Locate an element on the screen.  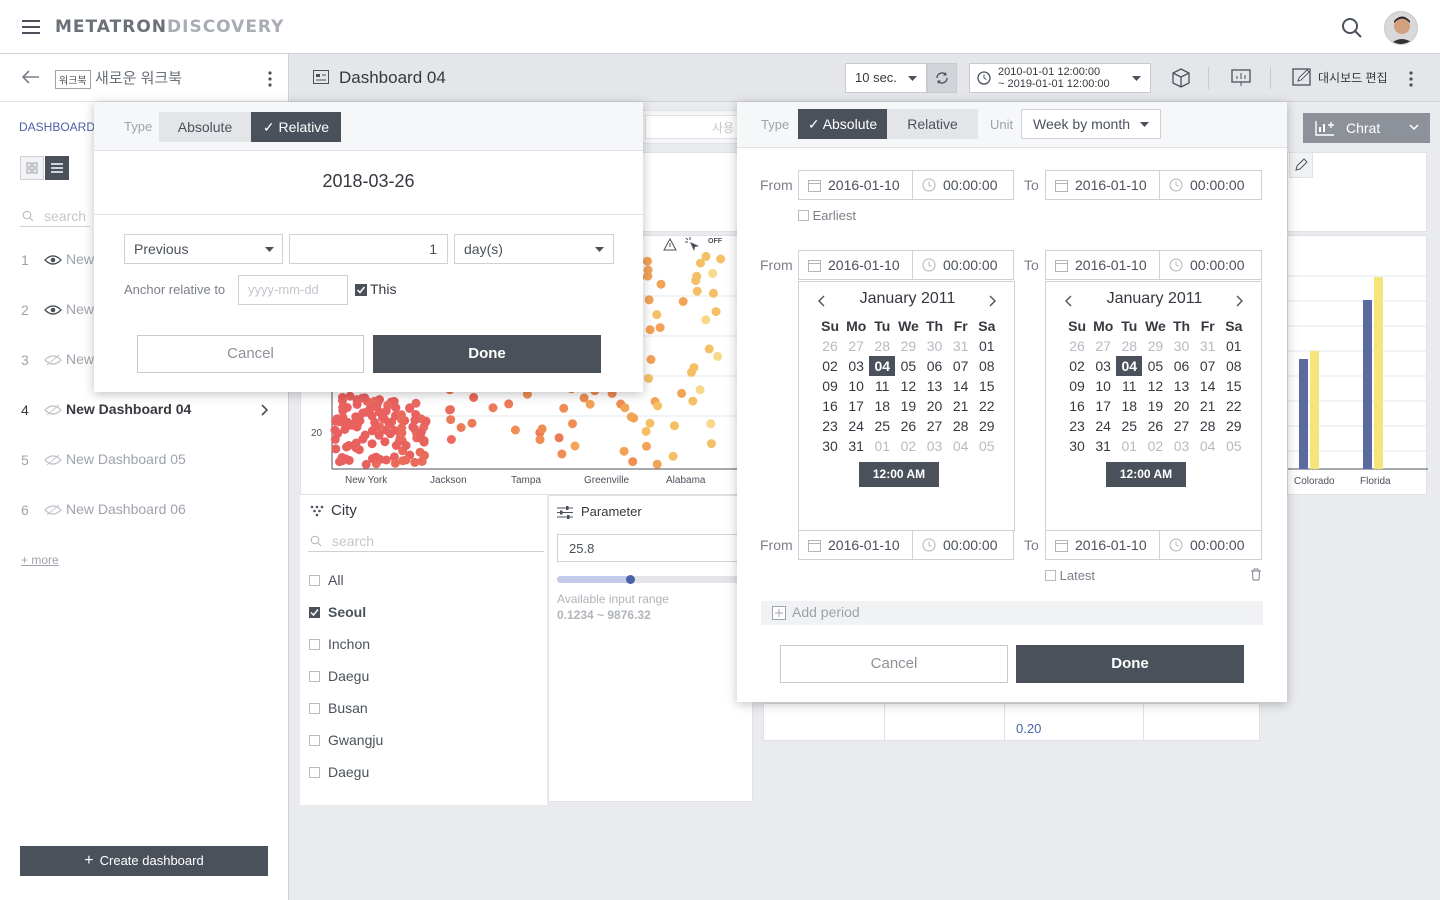
city-option: Busan is located at coordinates (338, 708).